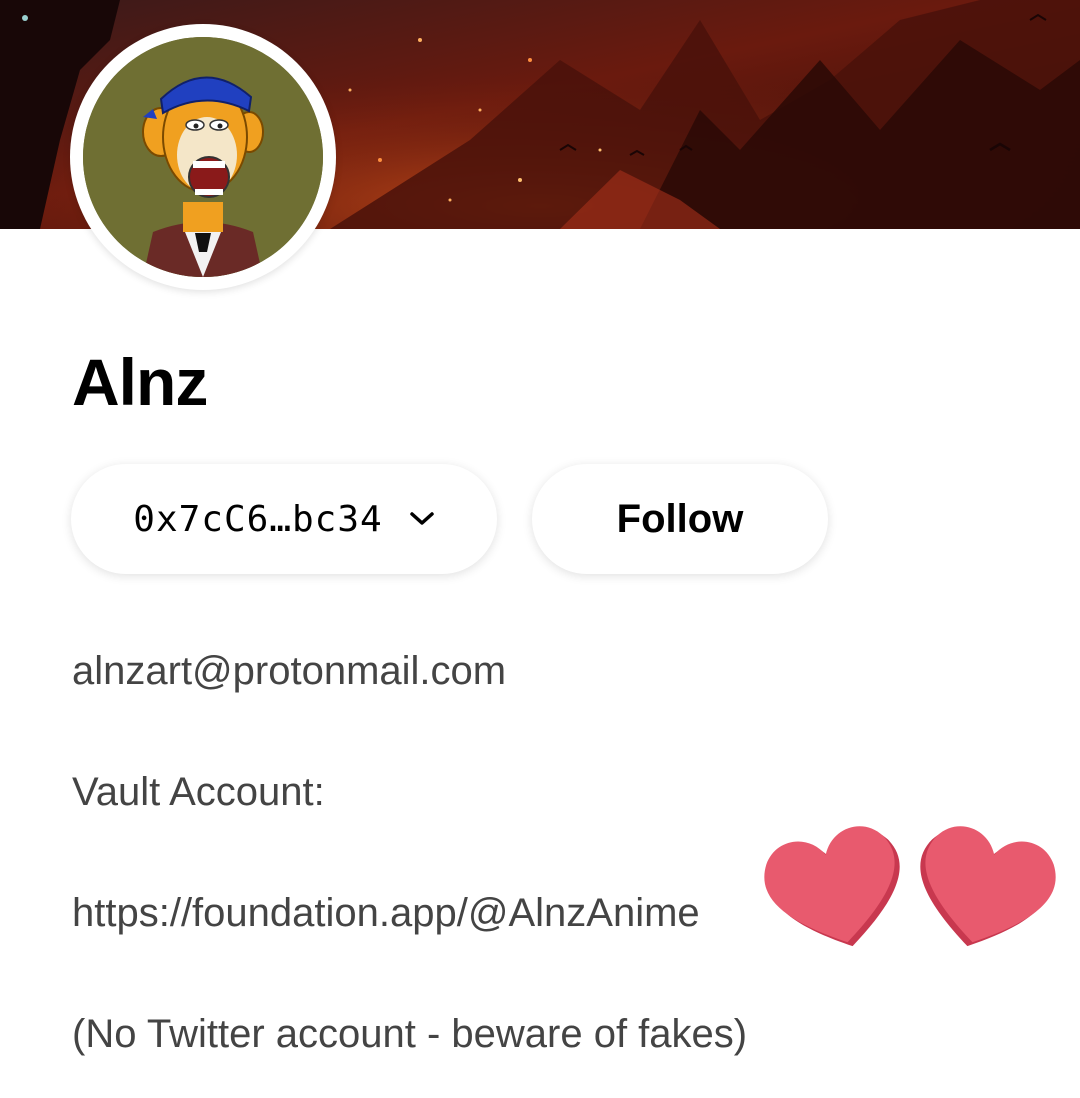 This screenshot has height=1098, width=1080. Describe the element at coordinates (422, 519) in the screenshot. I see `chevron-down-icon` at that location.